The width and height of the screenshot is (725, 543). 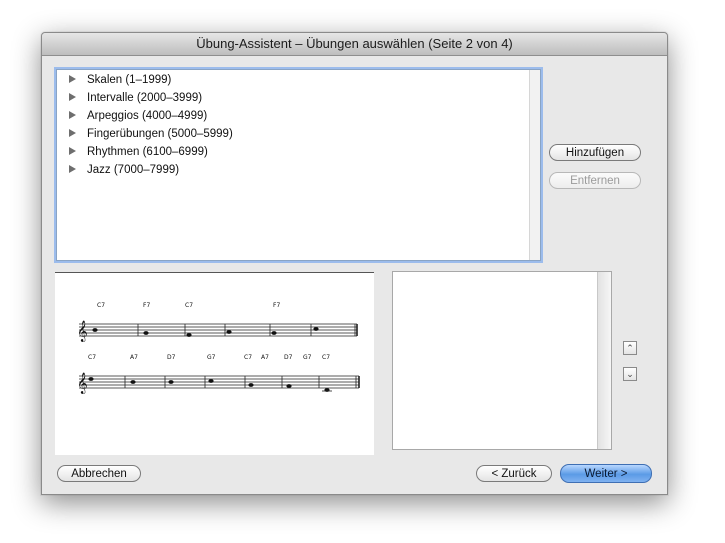 I want to click on tree-scrollbar, so click(x=534, y=165).